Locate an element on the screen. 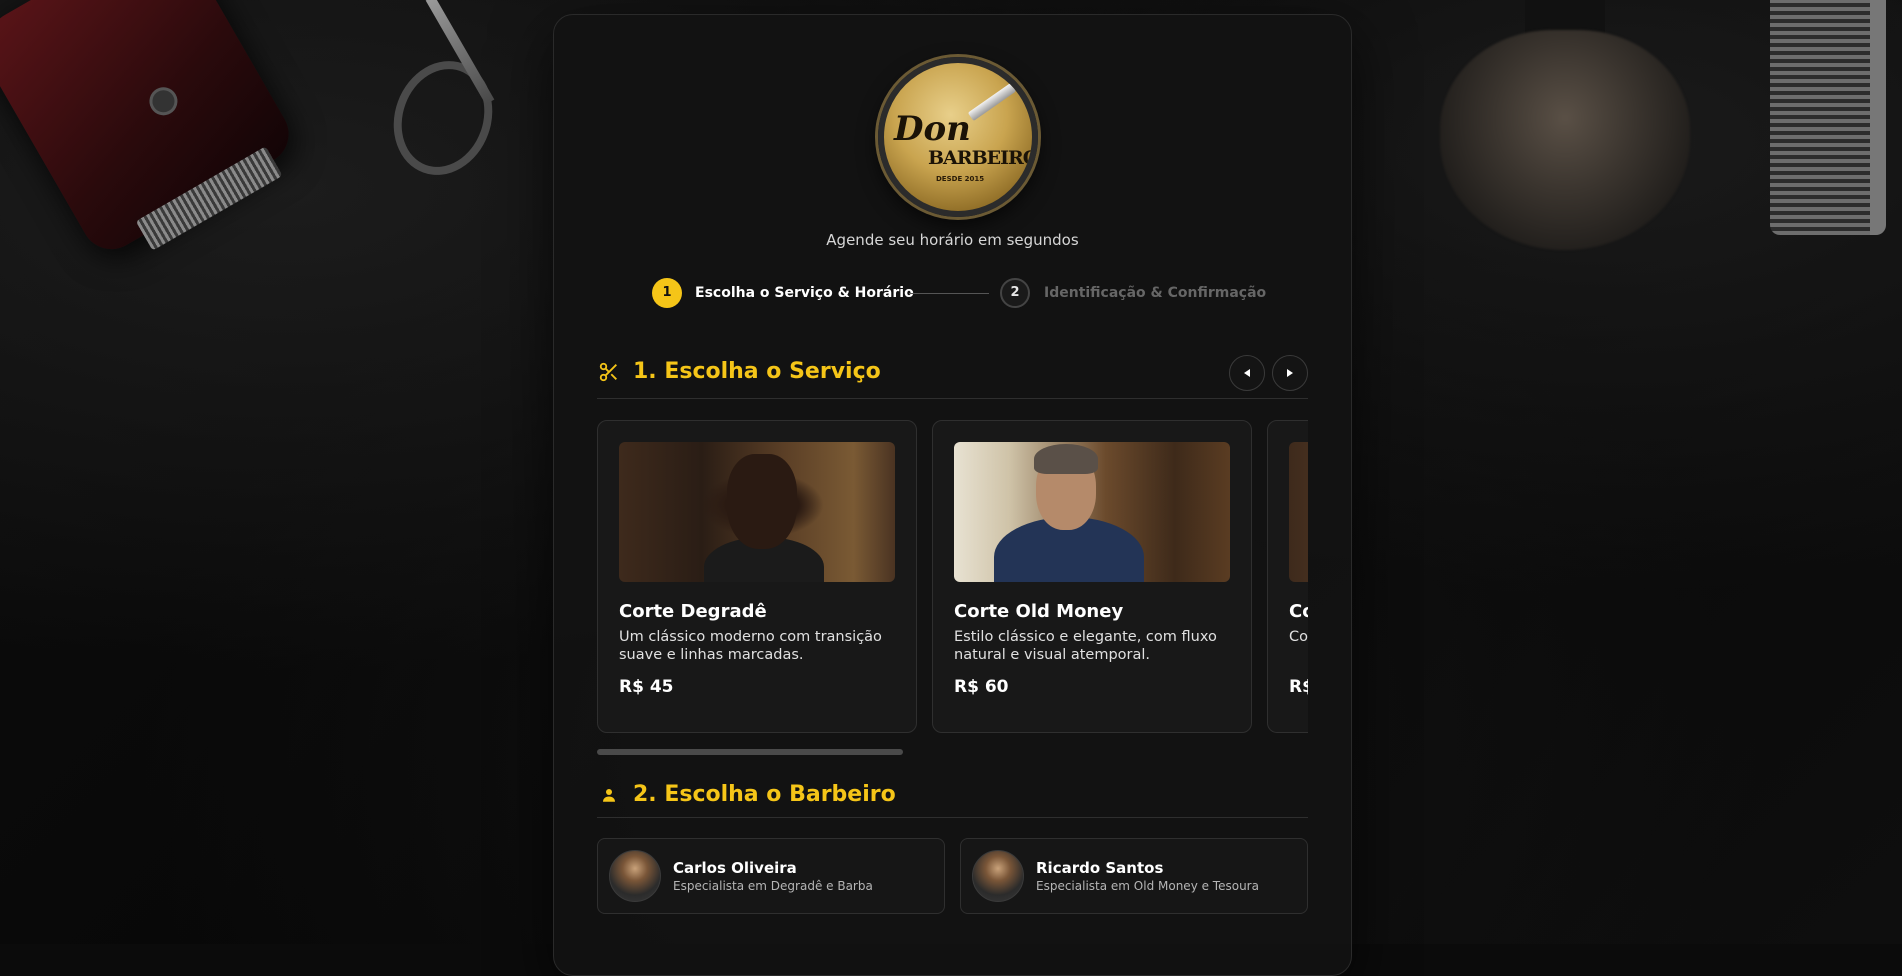  barber-specialty: Especialista em Old Money e Tesoura is located at coordinates (1147, 886).